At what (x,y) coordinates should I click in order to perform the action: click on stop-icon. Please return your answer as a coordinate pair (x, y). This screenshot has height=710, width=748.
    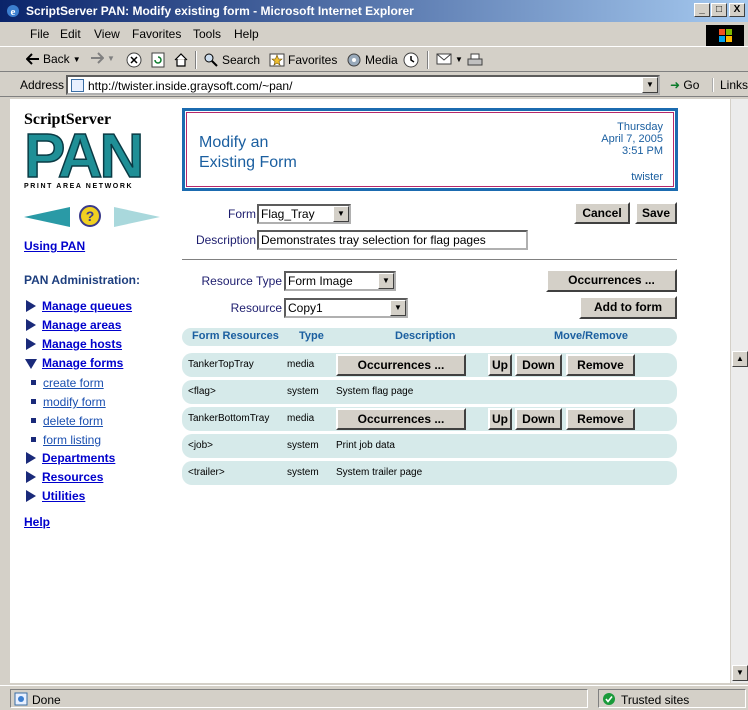
    Looking at the image, I should click on (134, 60).